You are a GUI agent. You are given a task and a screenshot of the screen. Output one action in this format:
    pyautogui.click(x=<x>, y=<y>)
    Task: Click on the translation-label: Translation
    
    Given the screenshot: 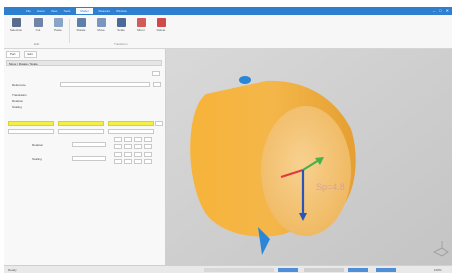 What is the action you would take?
    pyautogui.click(x=19, y=95)
    